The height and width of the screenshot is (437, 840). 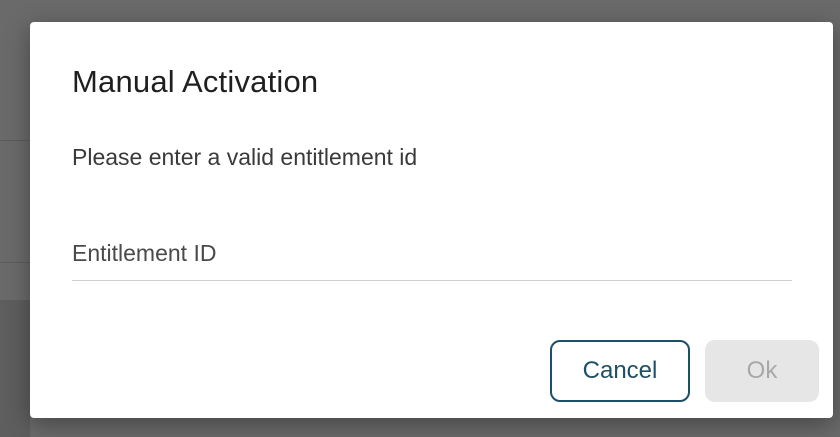 I want to click on entitlement-id-input, so click(x=432, y=253).